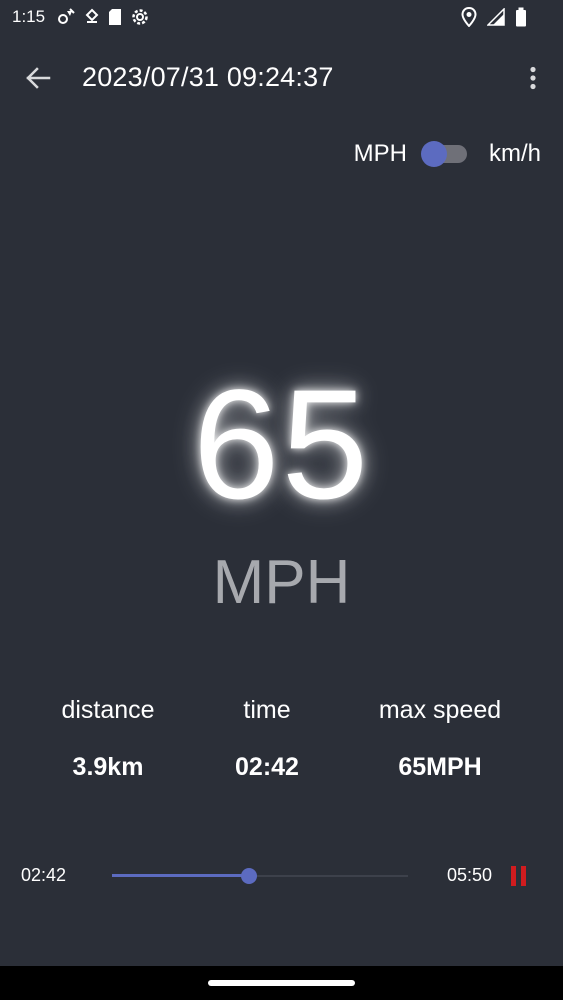  Describe the element at coordinates (140, 17) in the screenshot. I see `settings-gear-icon` at that location.